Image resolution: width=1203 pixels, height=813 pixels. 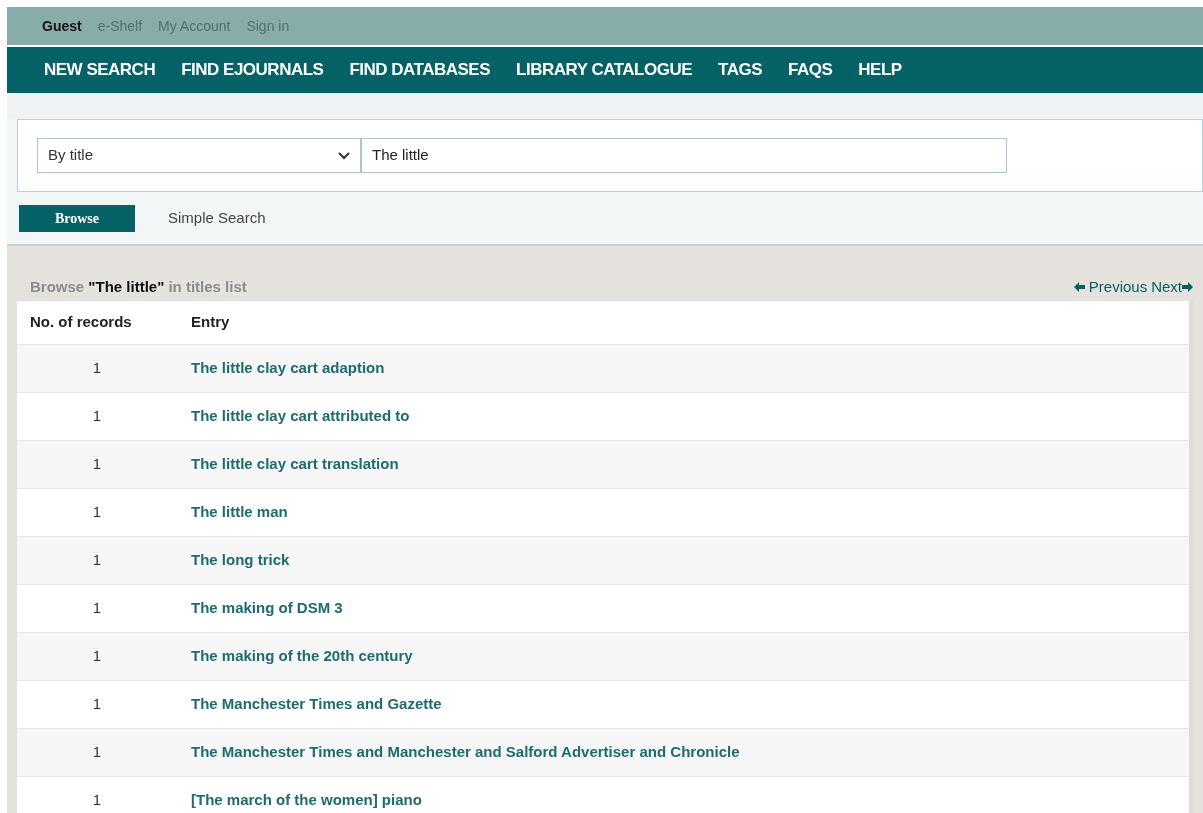 What do you see at coordinates (302, 656) in the screenshot?
I see `entry-link: The making of the 20th century` at bounding box center [302, 656].